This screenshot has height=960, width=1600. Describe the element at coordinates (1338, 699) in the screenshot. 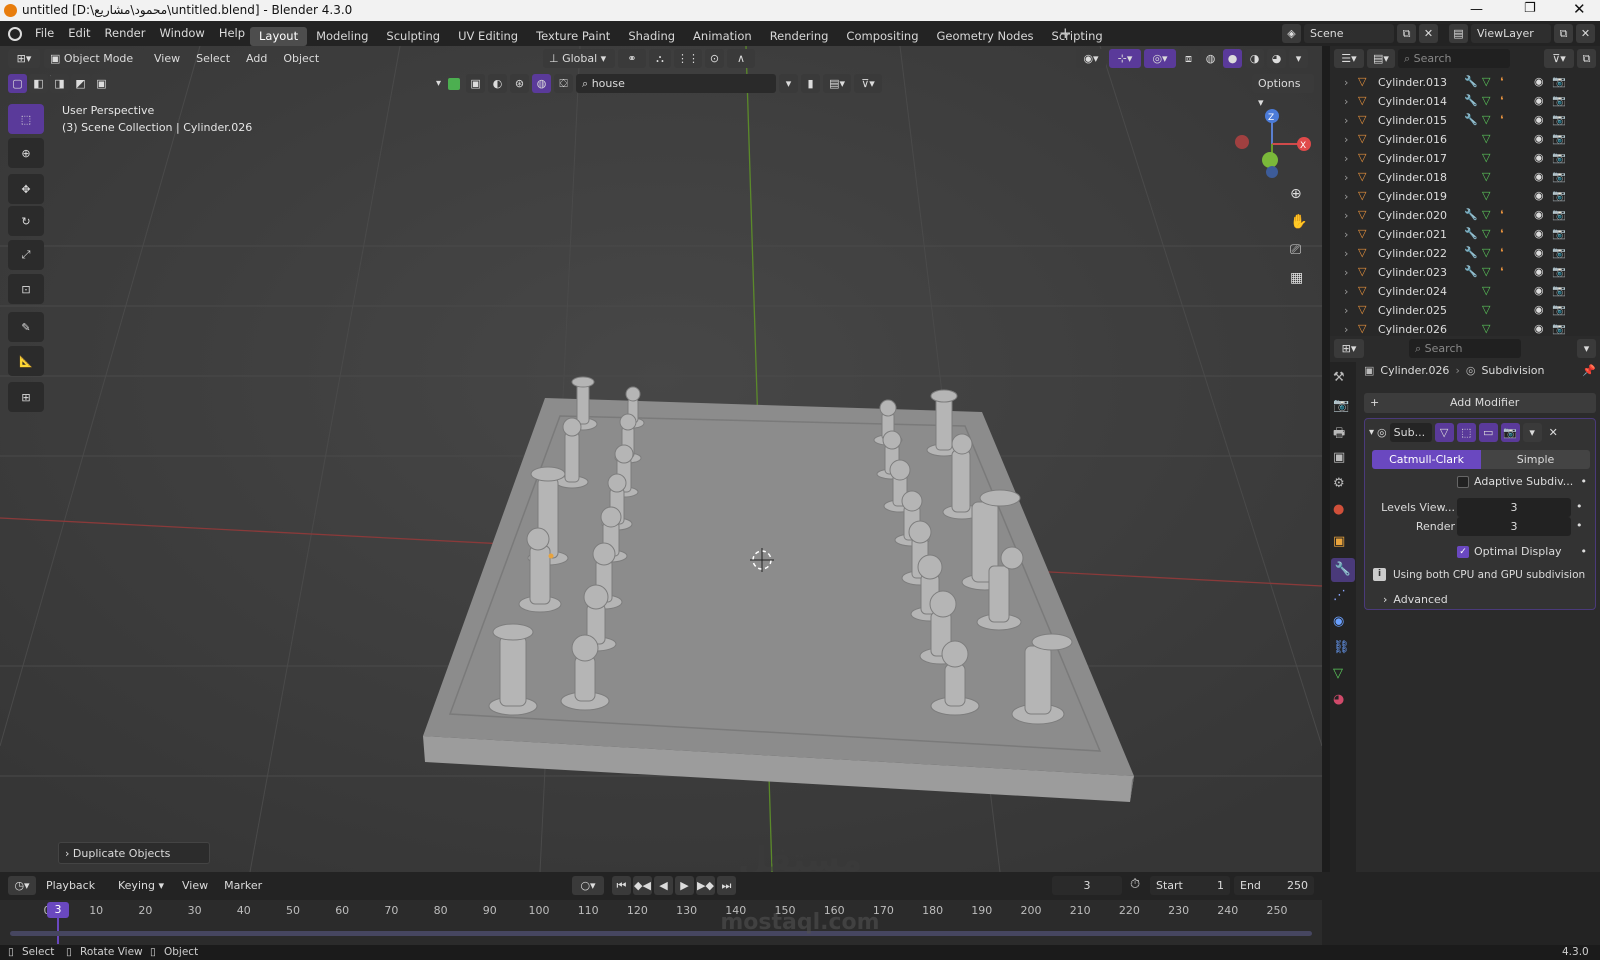

I see `material-tab-icon: ◕` at that location.